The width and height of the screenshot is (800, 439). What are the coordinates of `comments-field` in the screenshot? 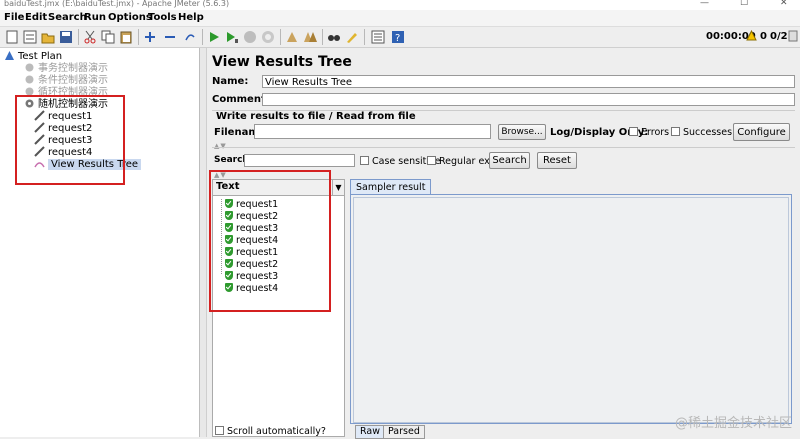 It's located at (528, 99).